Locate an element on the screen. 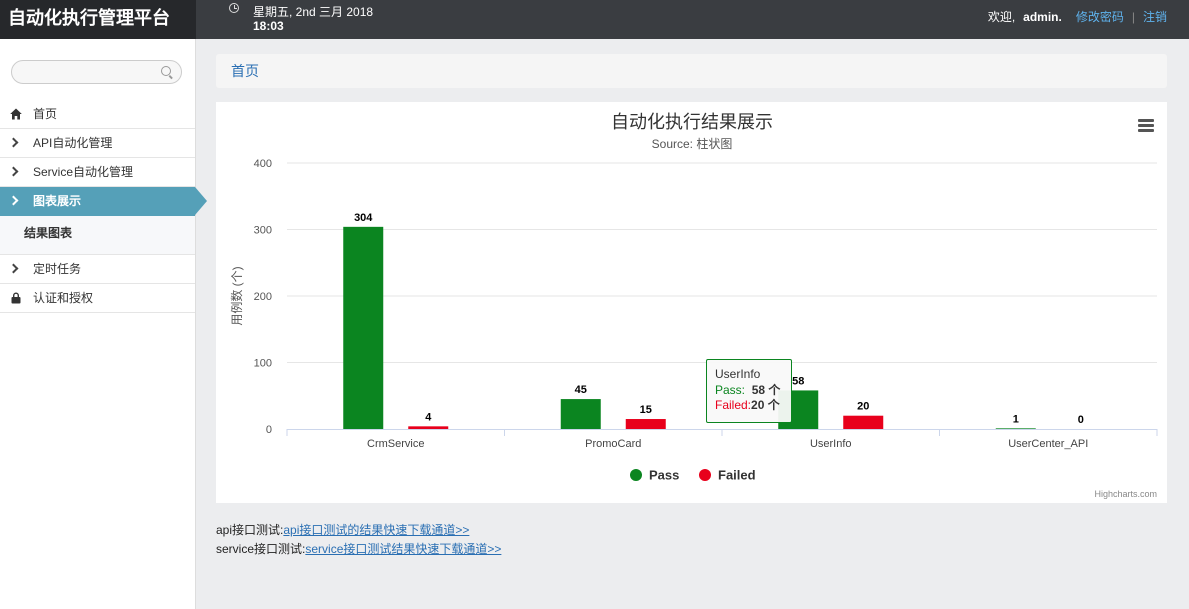 The width and height of the screenshot is (1189, 609). sidebar-item-label: API自动化管理 is located at coordinates (73, 143).